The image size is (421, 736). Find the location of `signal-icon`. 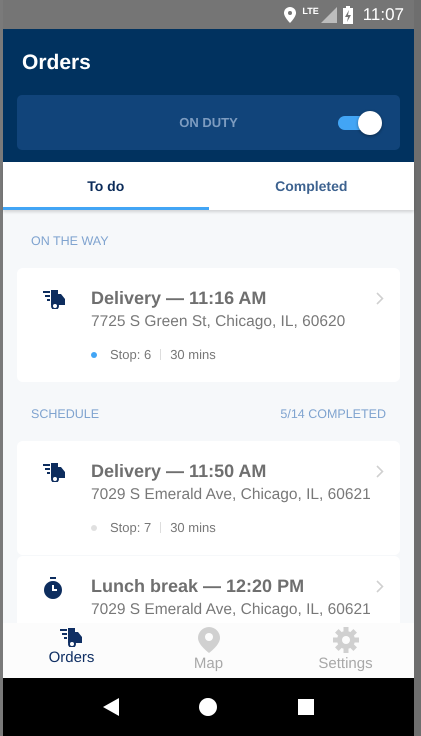

signal-icon is located at coordinates (328, 14).